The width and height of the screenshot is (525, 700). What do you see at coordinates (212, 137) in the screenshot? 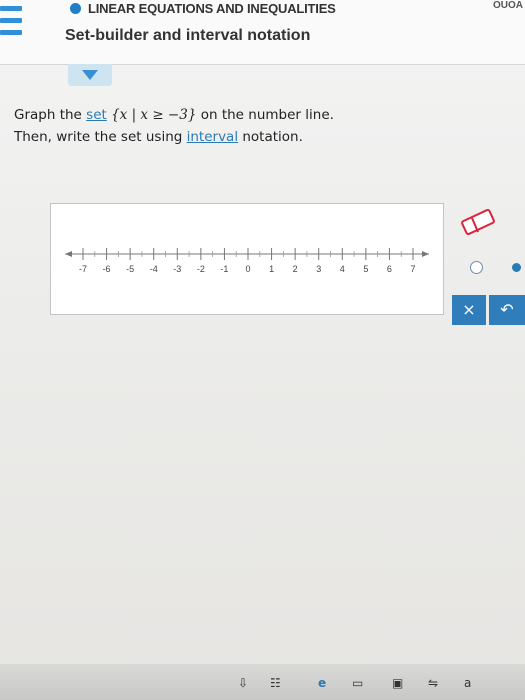
I see `interval-link: interval` at bounding box center [212, 137].